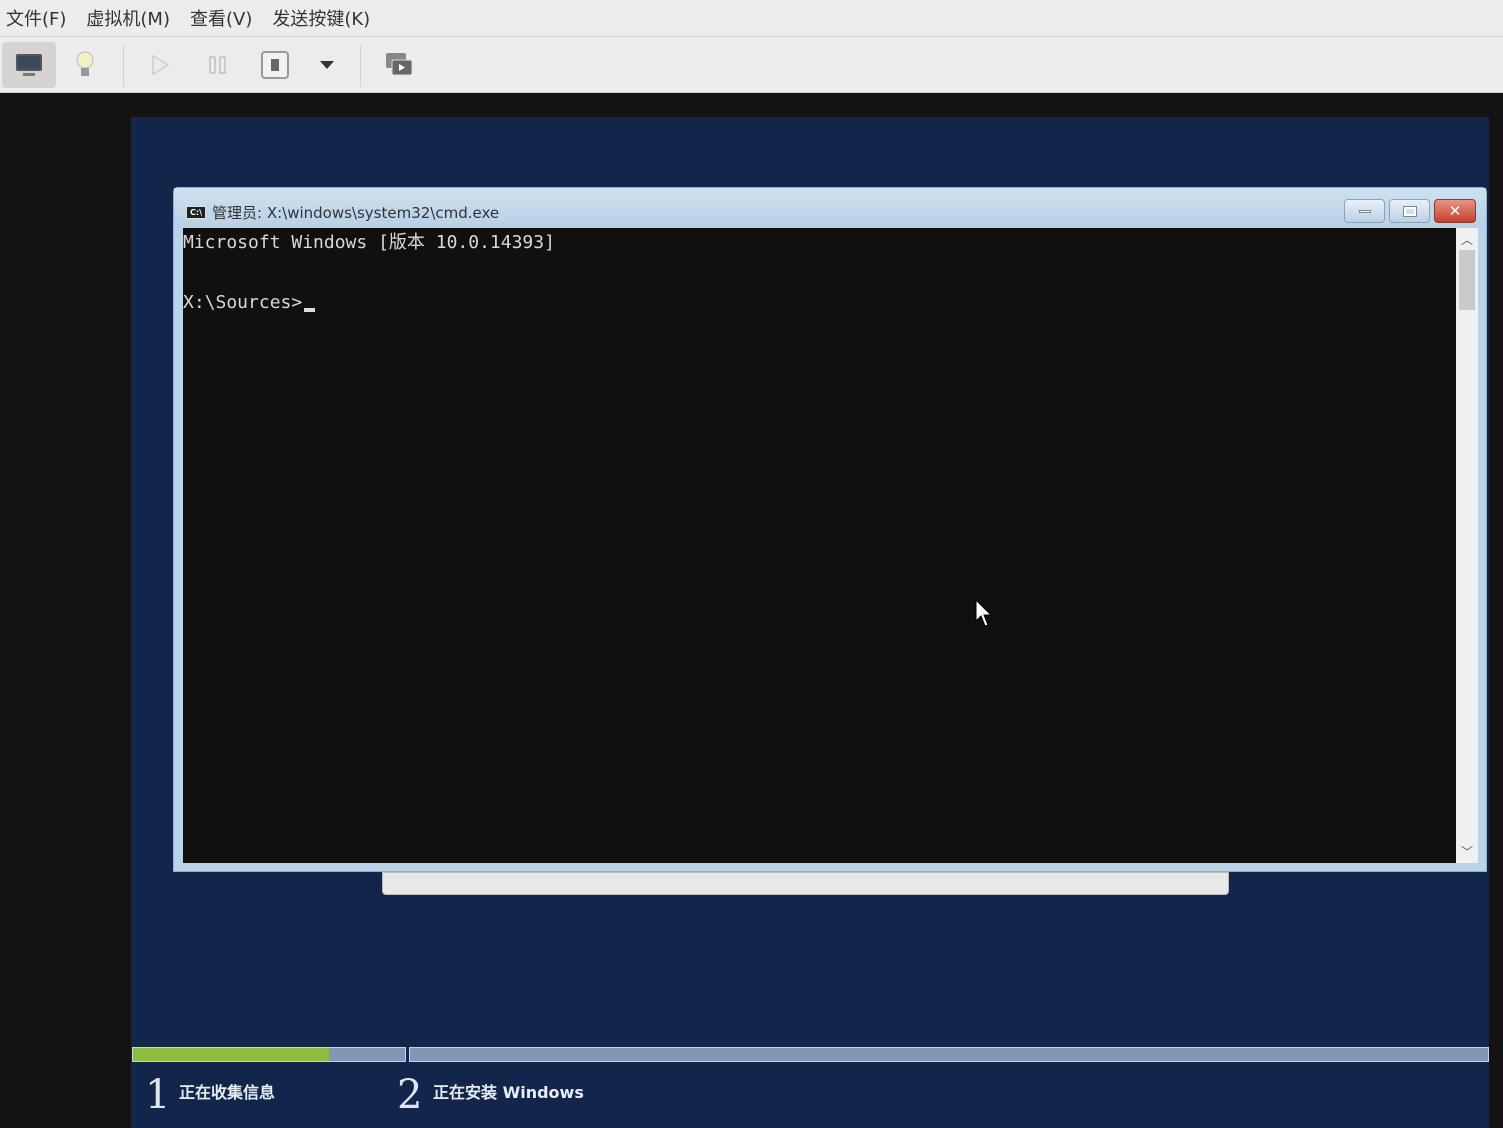 Image resolution: width=1503 pixels, height=1128 pixels. I want to click on chevron-down-icon, so click(327, 65).